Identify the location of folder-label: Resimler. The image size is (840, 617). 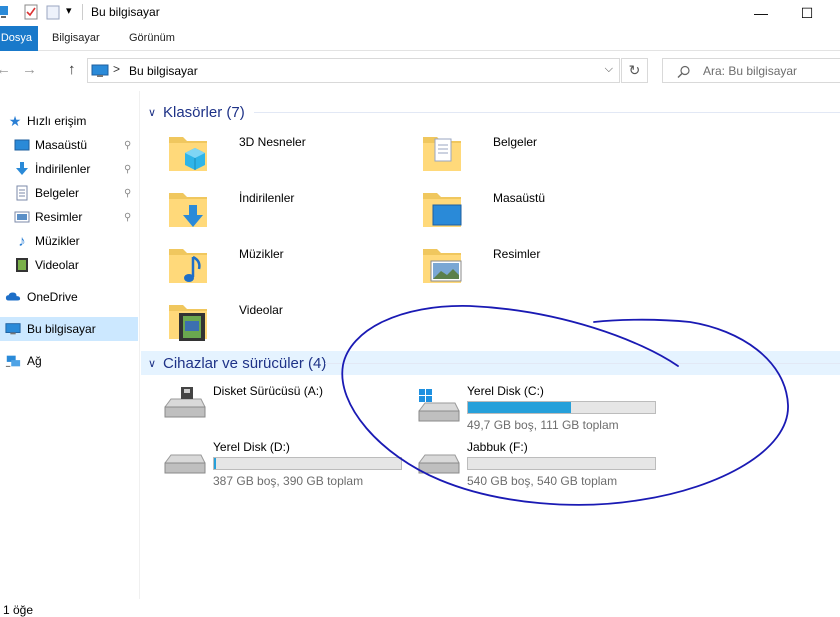
(517, 254).